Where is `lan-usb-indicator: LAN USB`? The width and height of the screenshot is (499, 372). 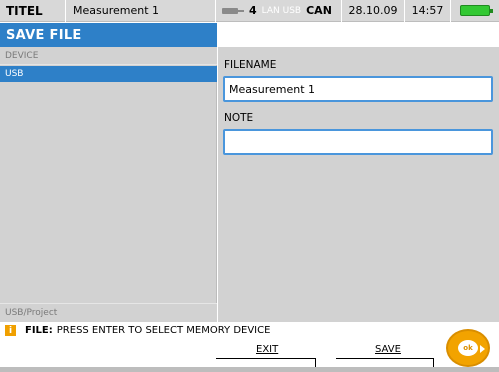 lan-usb-indicator: LAN USB is located at coordinates (281, 10).